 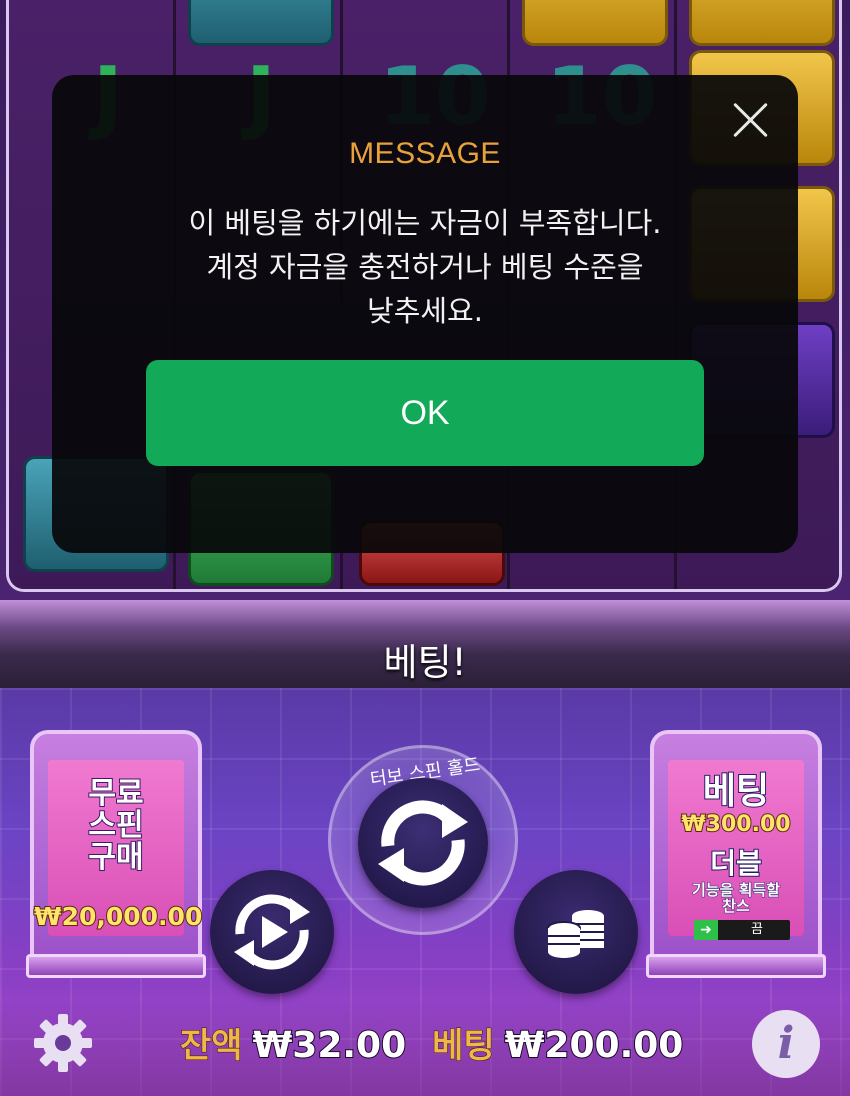 What do you see at coordinates (736, 791) in the screenshot?
I see `double-chance-title: 베팅` at bounding box center [736, 791].